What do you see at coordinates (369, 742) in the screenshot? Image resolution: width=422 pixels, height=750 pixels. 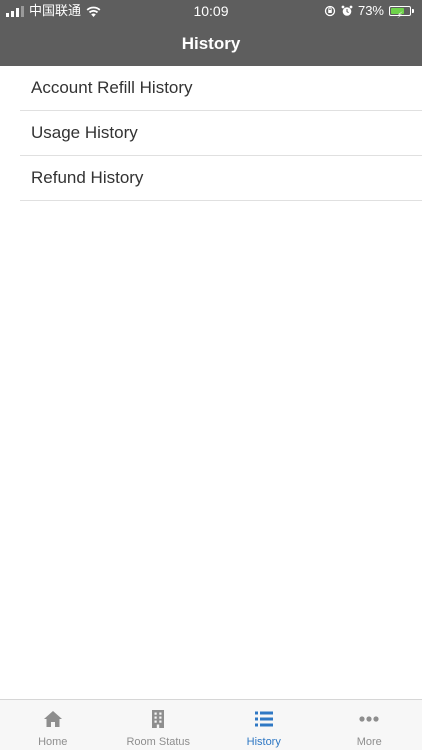 I see `tab-label: More` at bounding box center [369, 742].